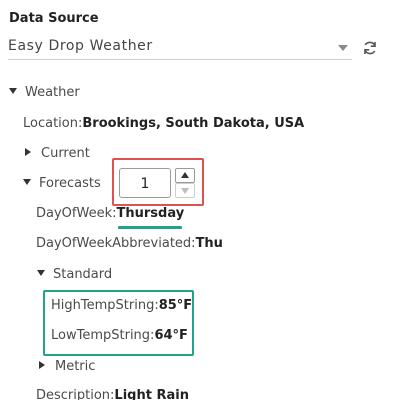 The image size is (400, 400). Describe the element at coordinates (65, 153) in the screenshot. I see `tree-node-label: Current` at that location.